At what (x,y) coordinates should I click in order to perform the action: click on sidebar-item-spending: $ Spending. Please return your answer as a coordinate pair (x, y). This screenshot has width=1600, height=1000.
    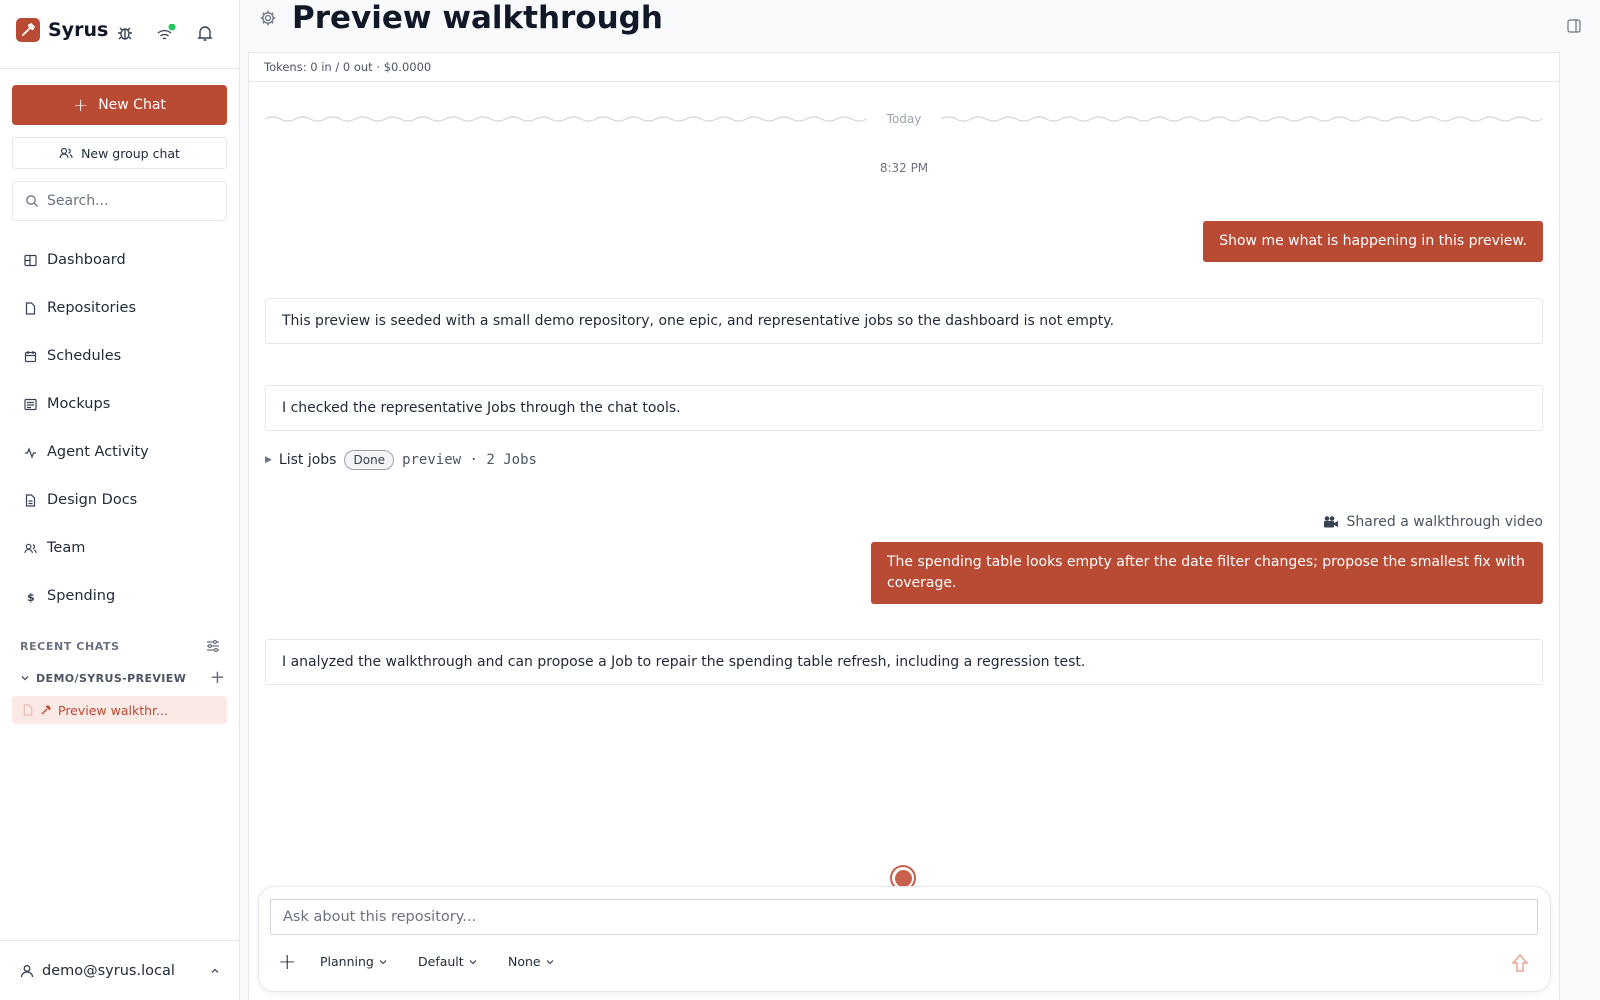
    Looking at the image, I should click on (119, 596).